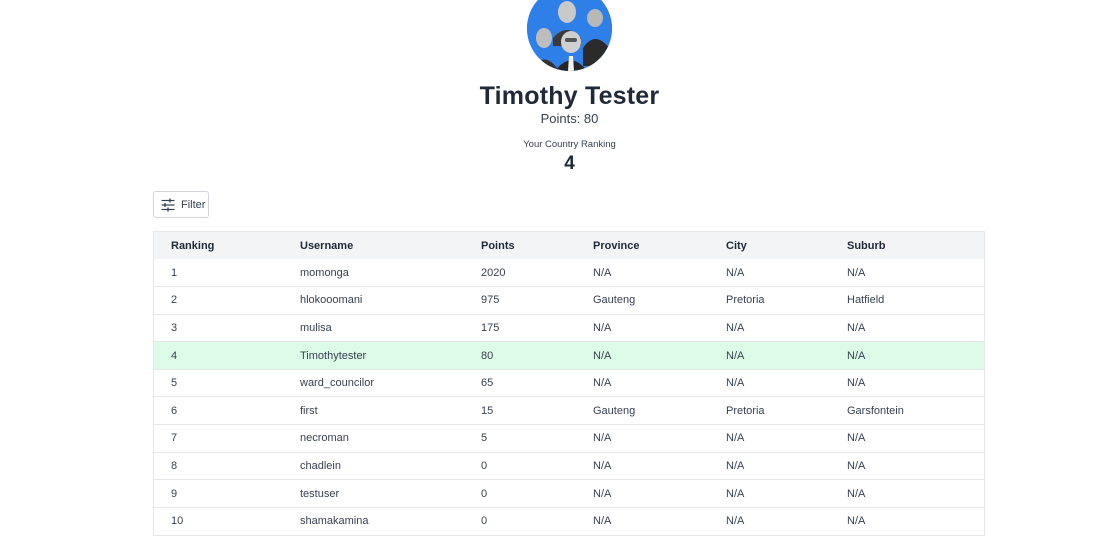  I want to click on cell-points: 65, so click(487, 383).